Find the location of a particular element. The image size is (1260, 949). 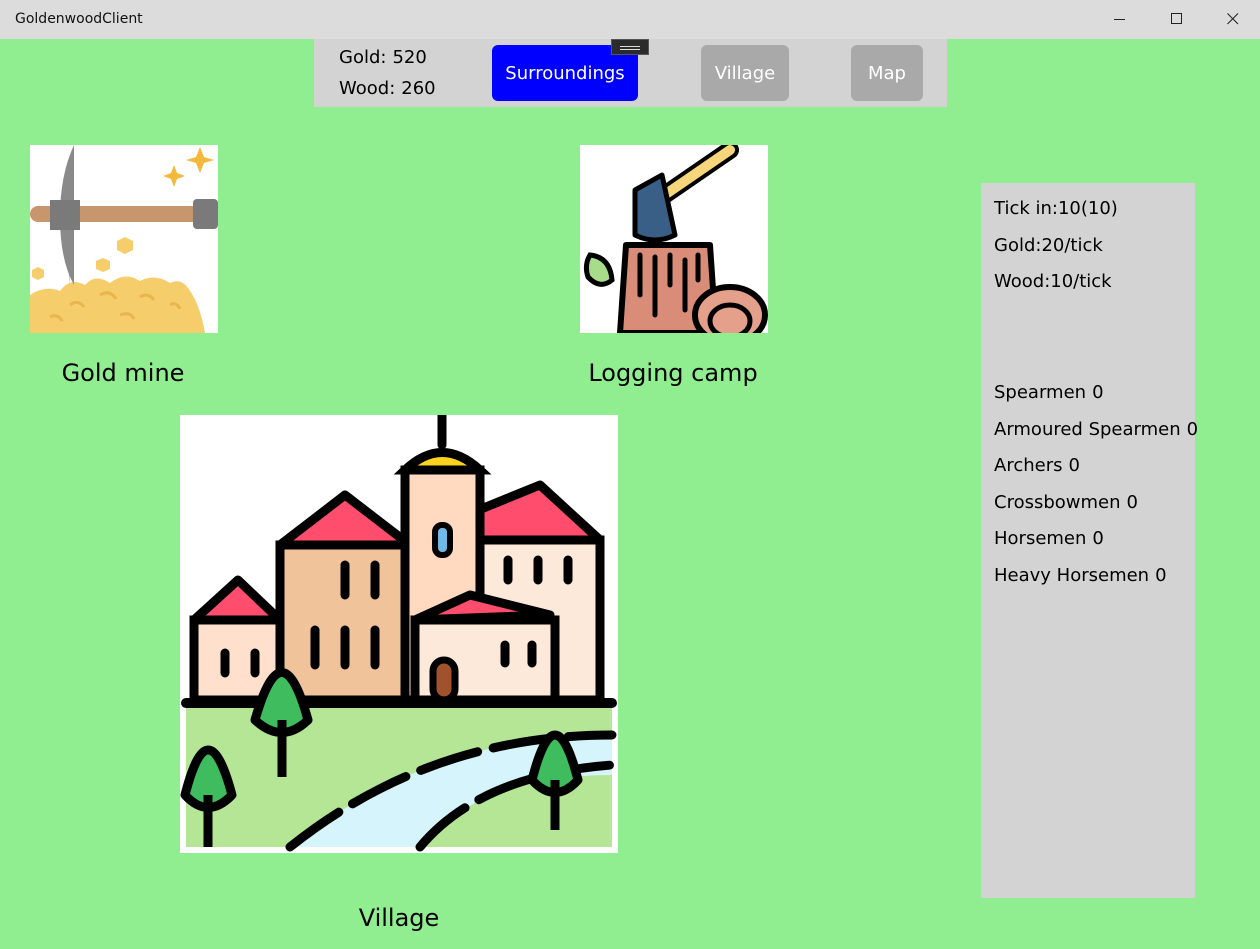

app-title: GoldenwoodClient is located at coordinates (79, 19).